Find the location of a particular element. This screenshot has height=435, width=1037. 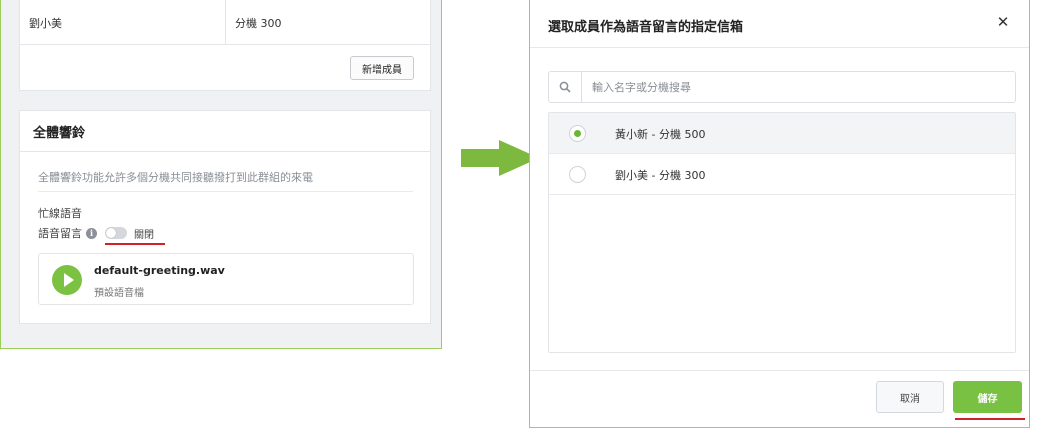

voicemail-toggle is located at coordinates (116, 233).